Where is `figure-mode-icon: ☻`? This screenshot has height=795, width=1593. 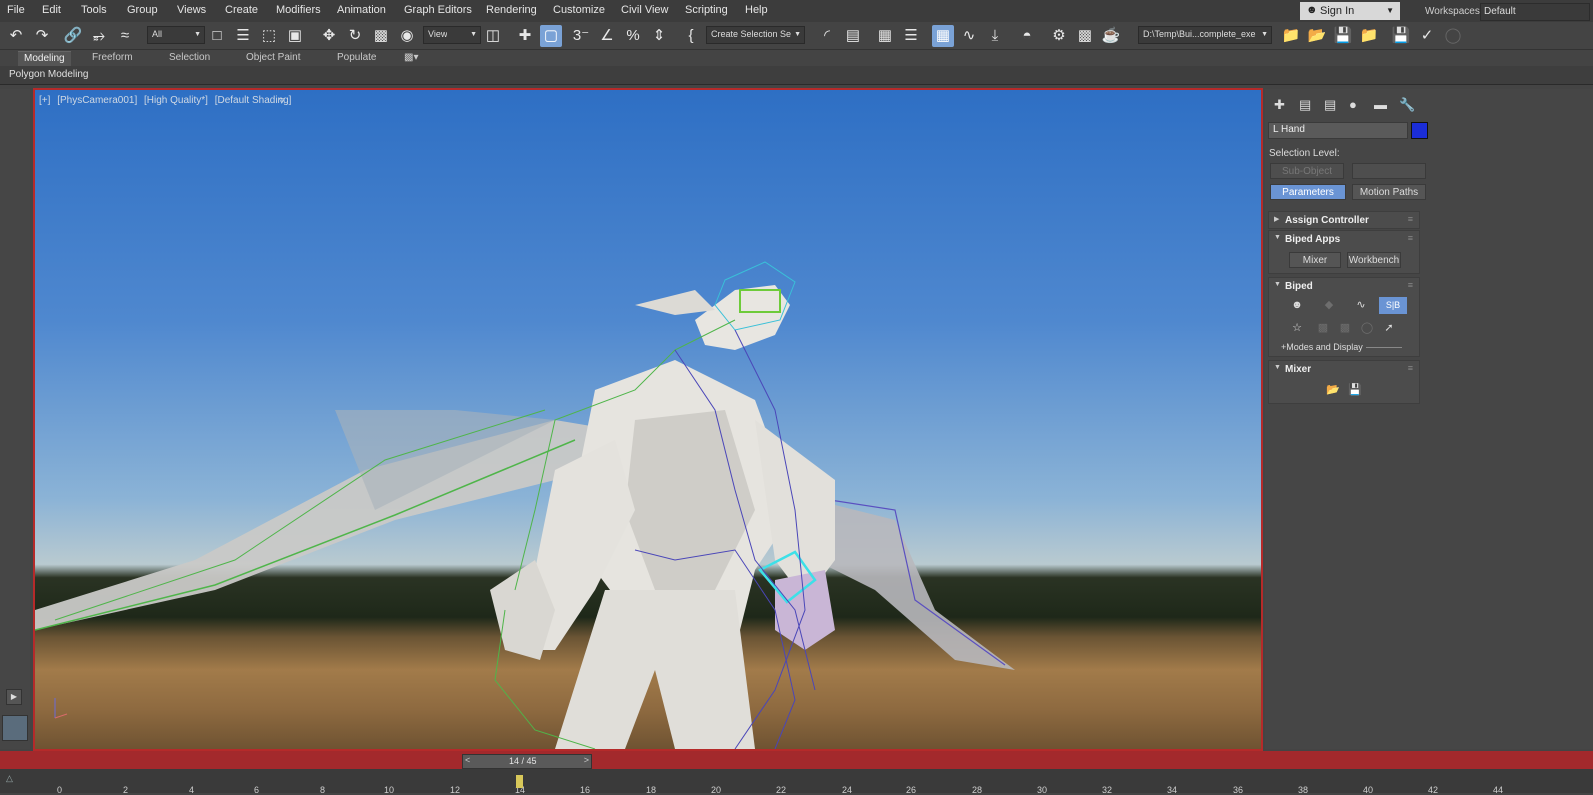
figure-mode-icon: ☻ is located at coordinates (1297, 305).